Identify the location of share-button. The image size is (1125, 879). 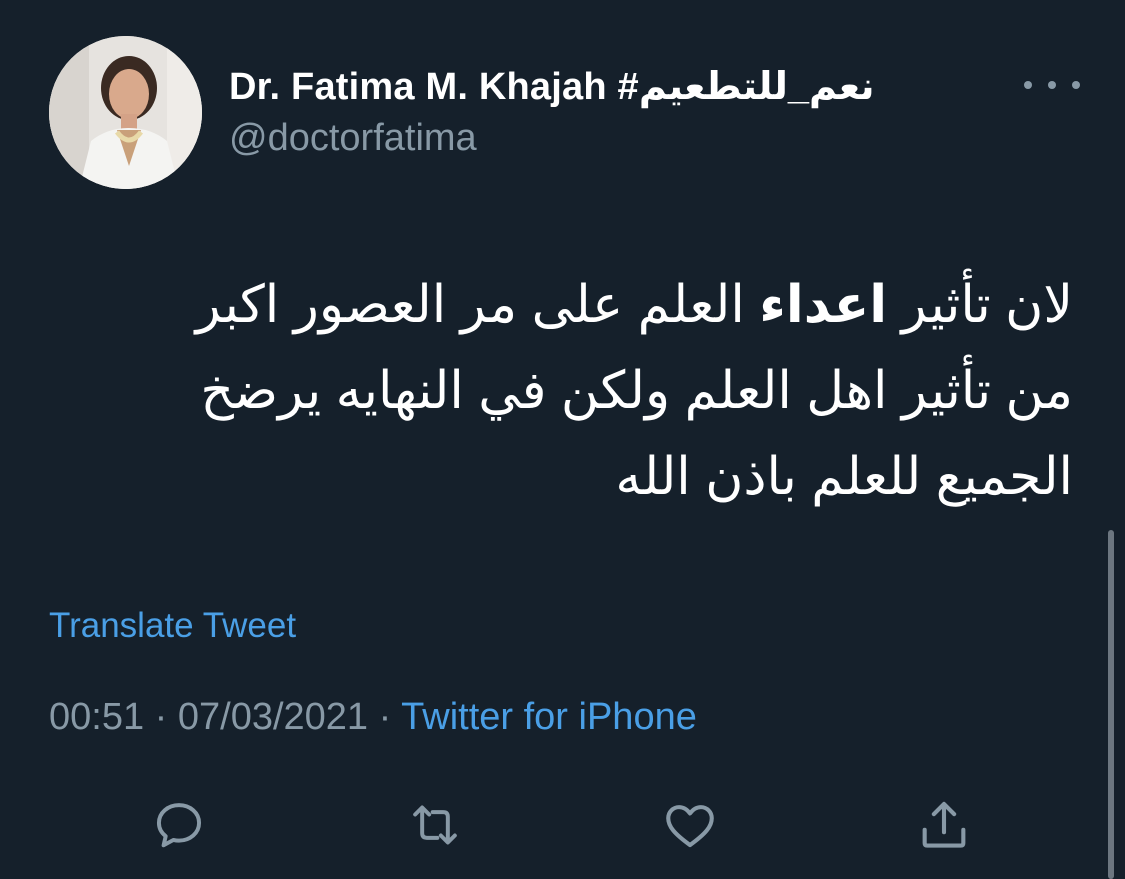
(944, 825).